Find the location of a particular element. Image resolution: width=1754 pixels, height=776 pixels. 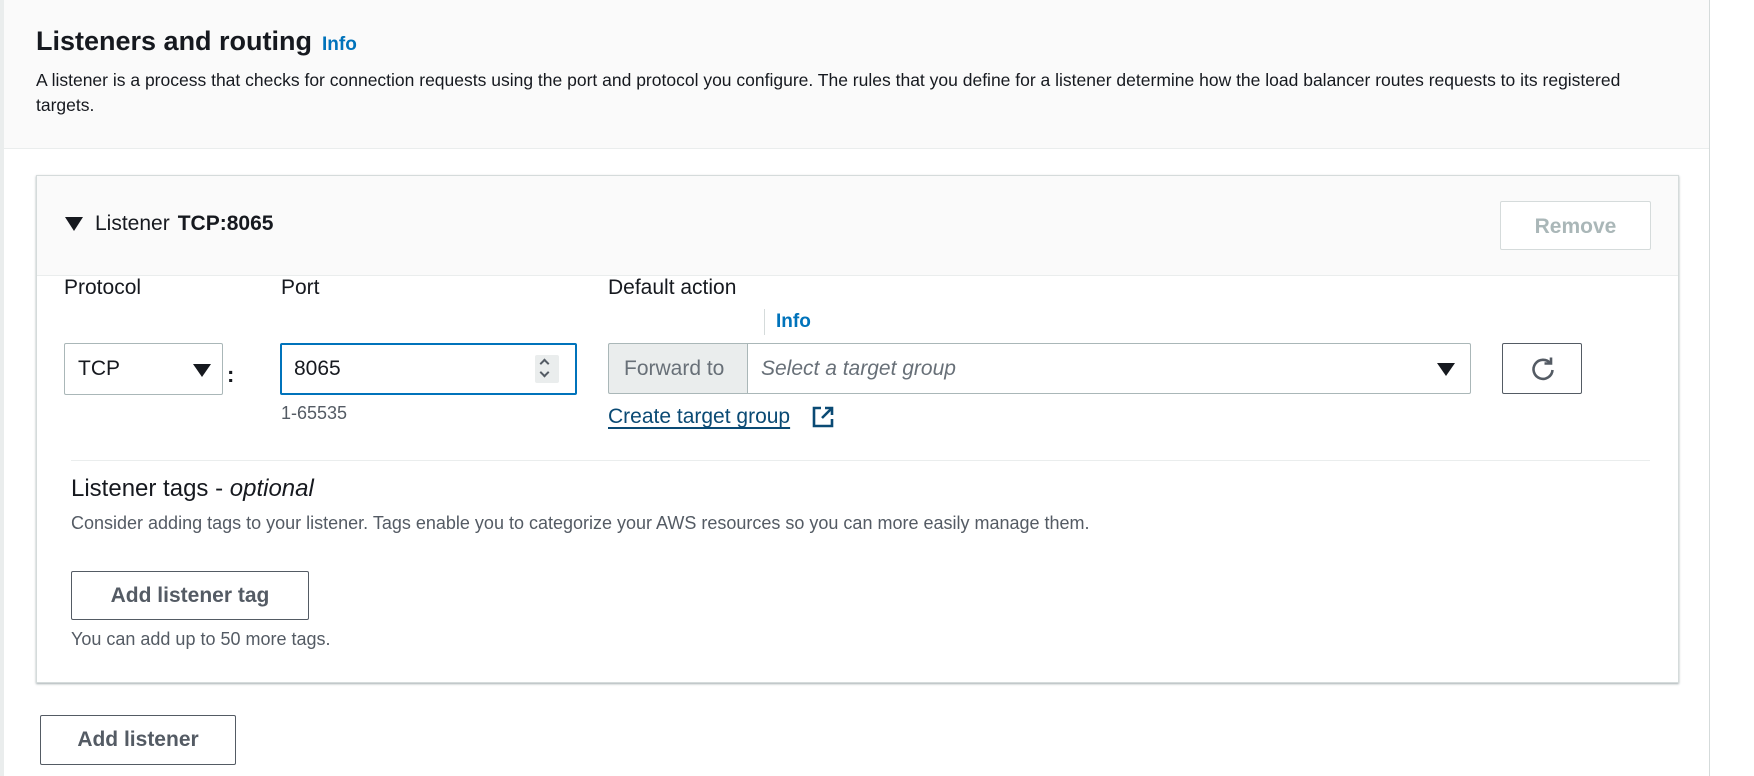

forward-to-addon: Forward to is located at coordinates (678, 368).